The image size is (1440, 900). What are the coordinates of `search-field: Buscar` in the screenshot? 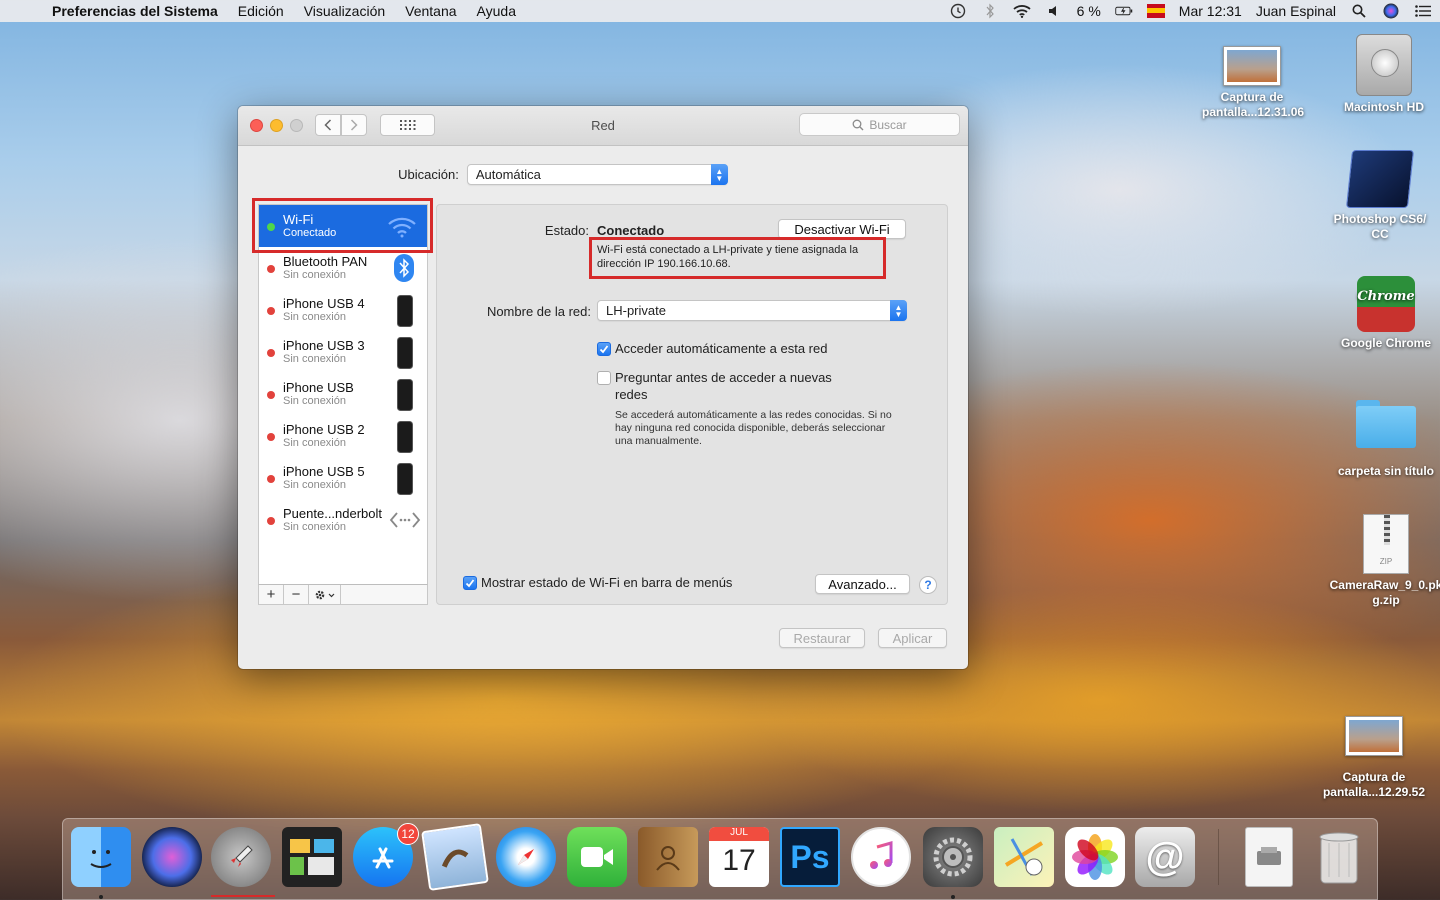 It's located at (879, 124).